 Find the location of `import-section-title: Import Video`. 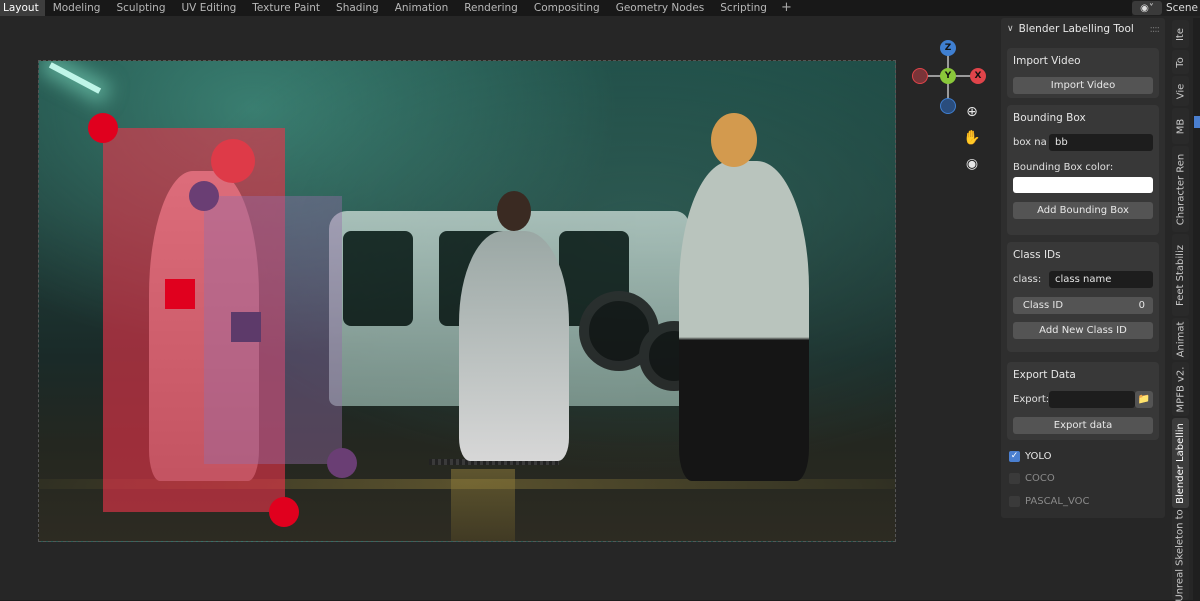

import-section-title: Import Video is located at coordinates (1047, 61).